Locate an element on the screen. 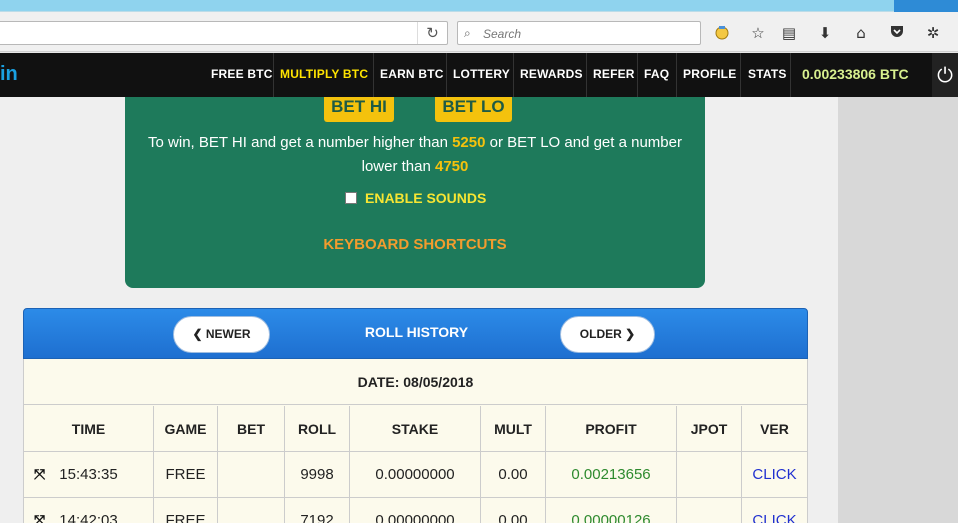 Image resolution: width=958 pixels, height=523 pixels. pocket-icon is located at coordinates (897, 33).